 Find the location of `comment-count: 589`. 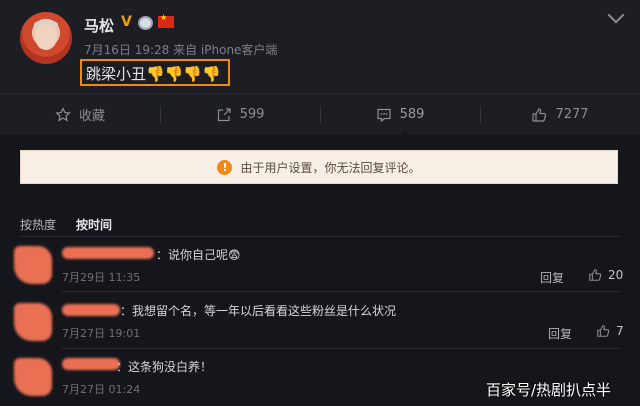

comment-count: 589 is located at coordinates (412, 114).